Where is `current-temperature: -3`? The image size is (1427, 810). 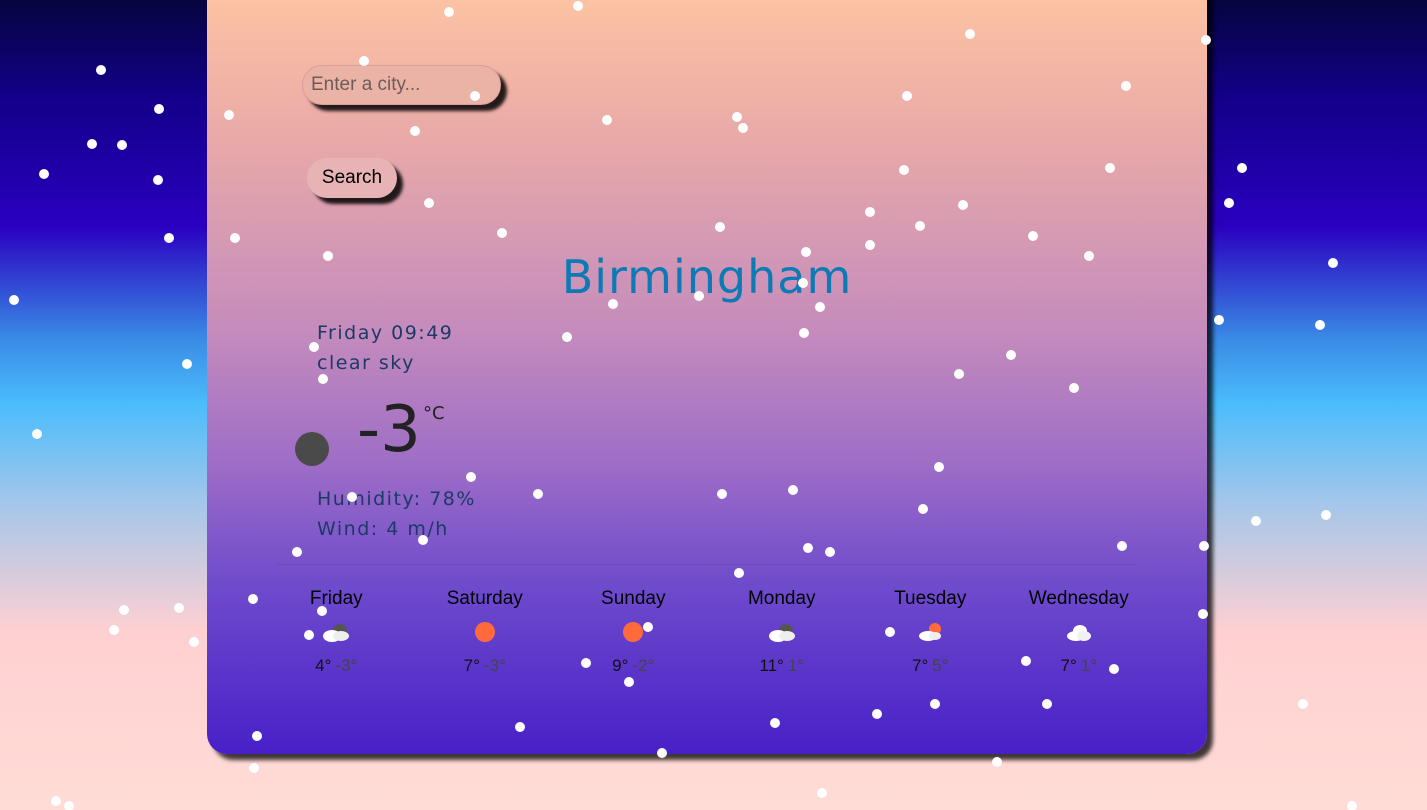
current-temperature: -3 is located at coordinates (389, 430).